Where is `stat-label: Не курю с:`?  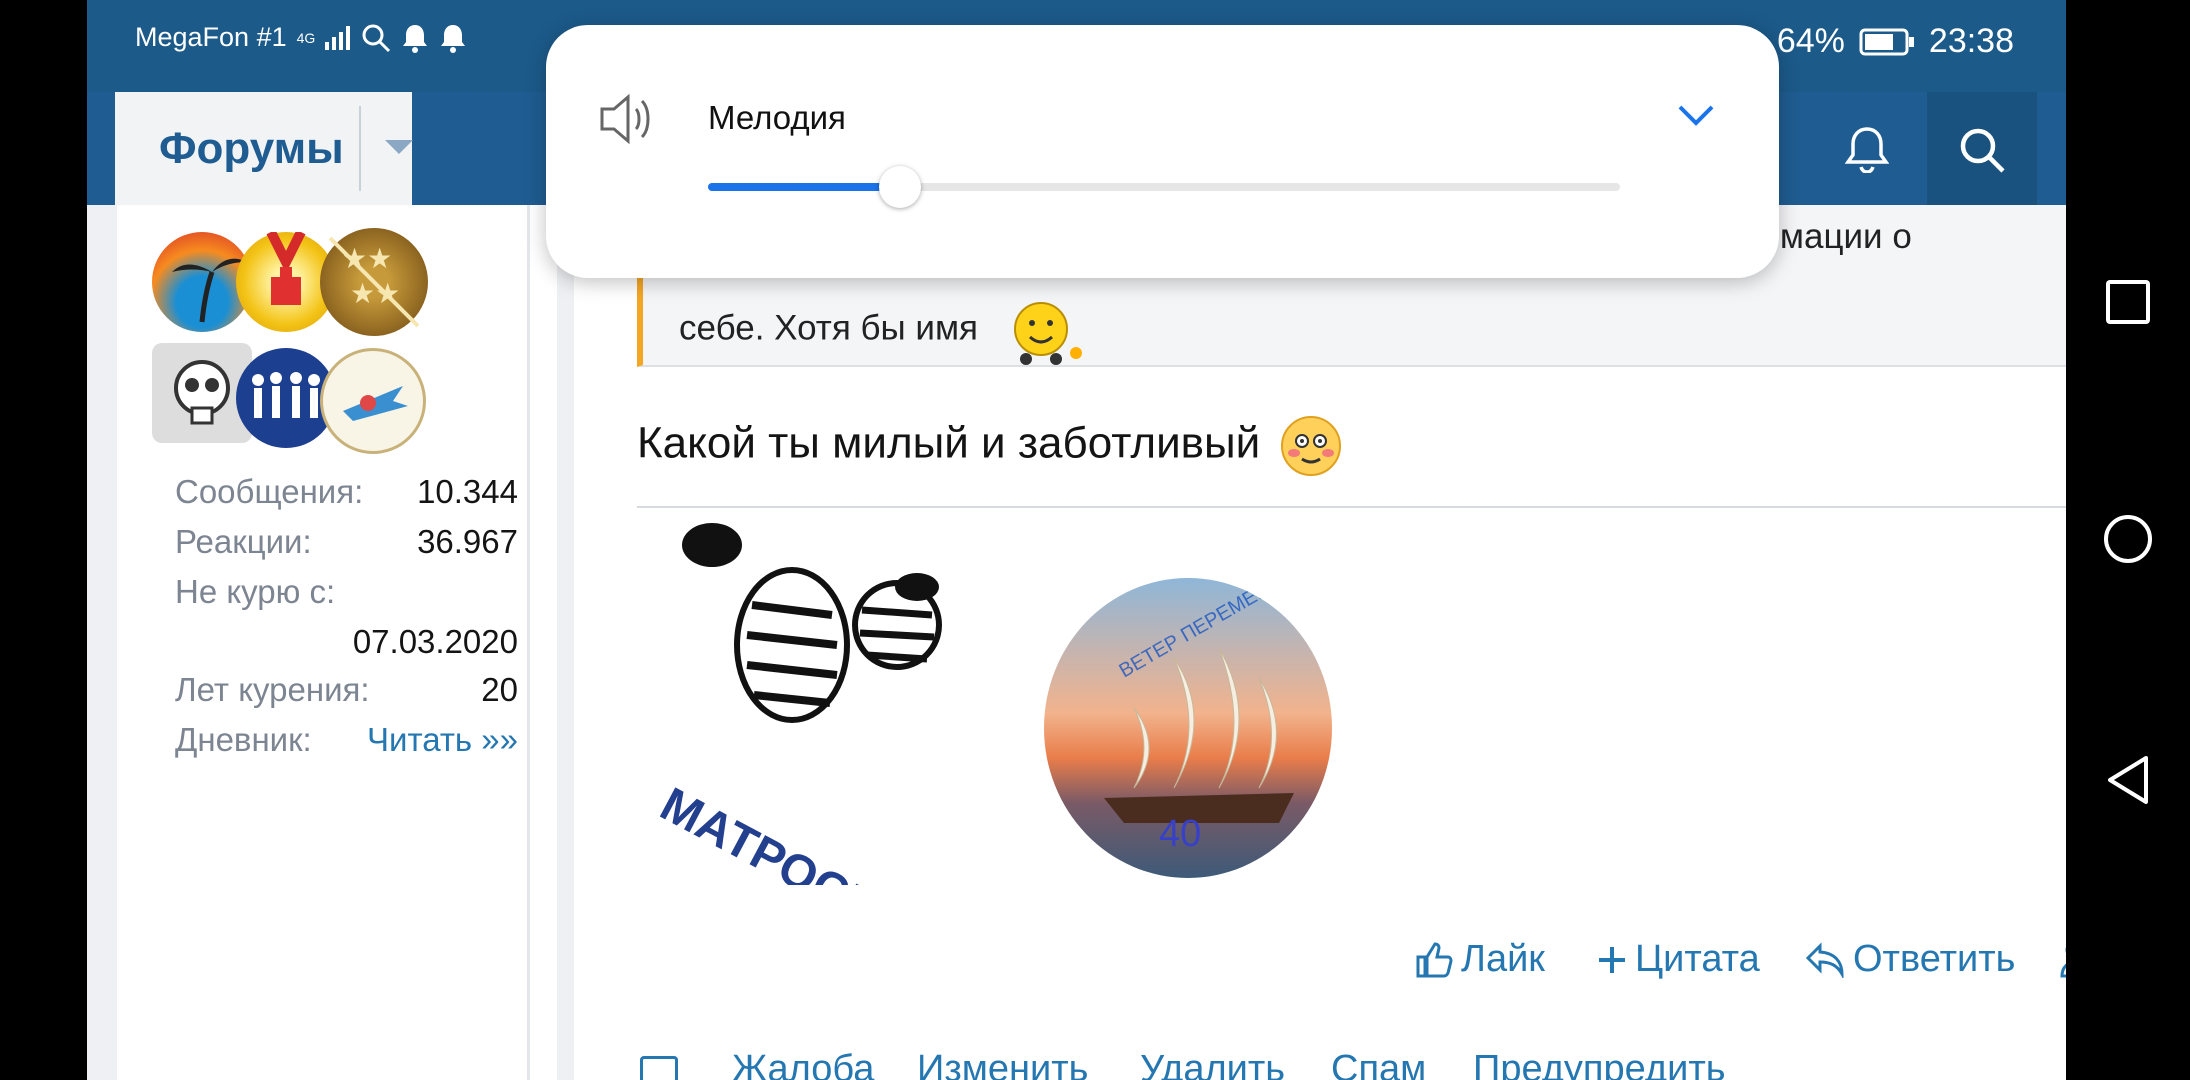 stat-label: Не курю с: is located at coordinates (255, 591).